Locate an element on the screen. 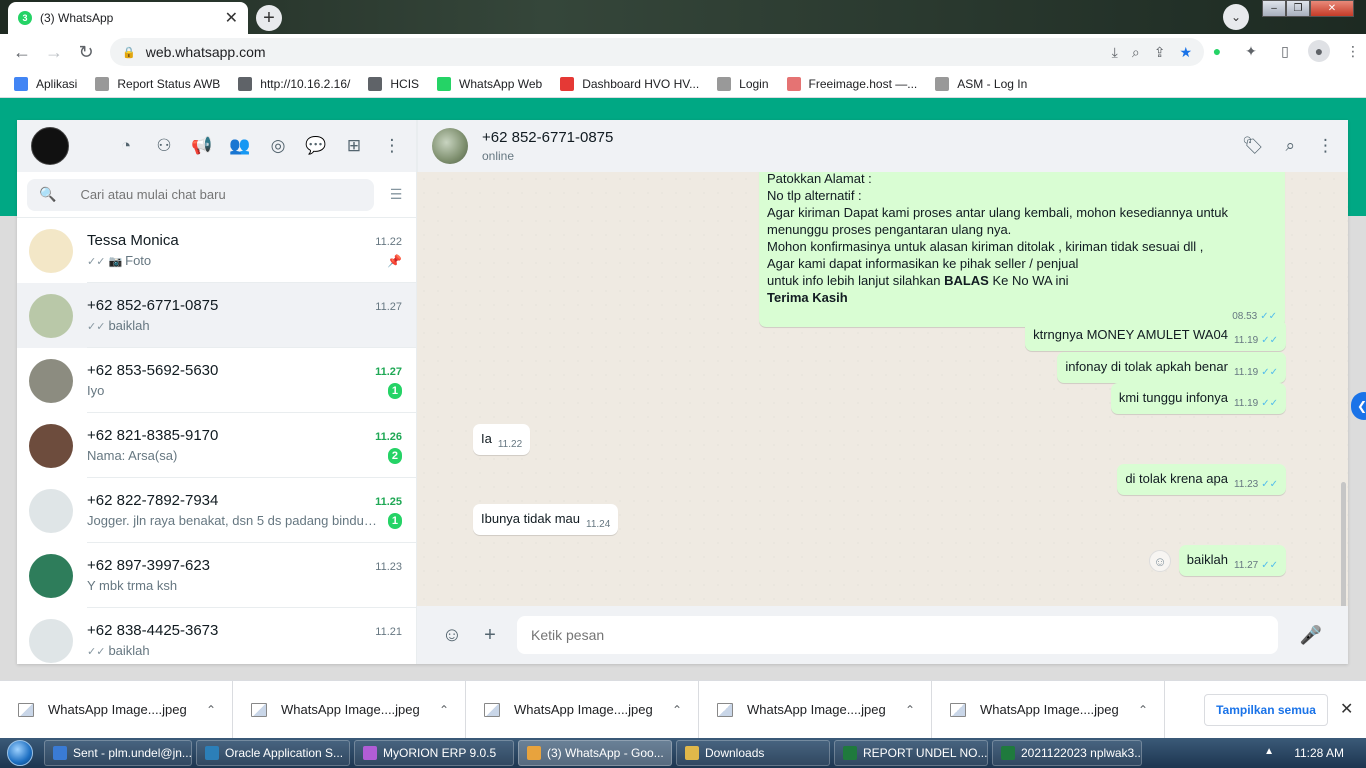  bookmark-item: http://10.16.2.16/ is located at coordinates (294, 83).